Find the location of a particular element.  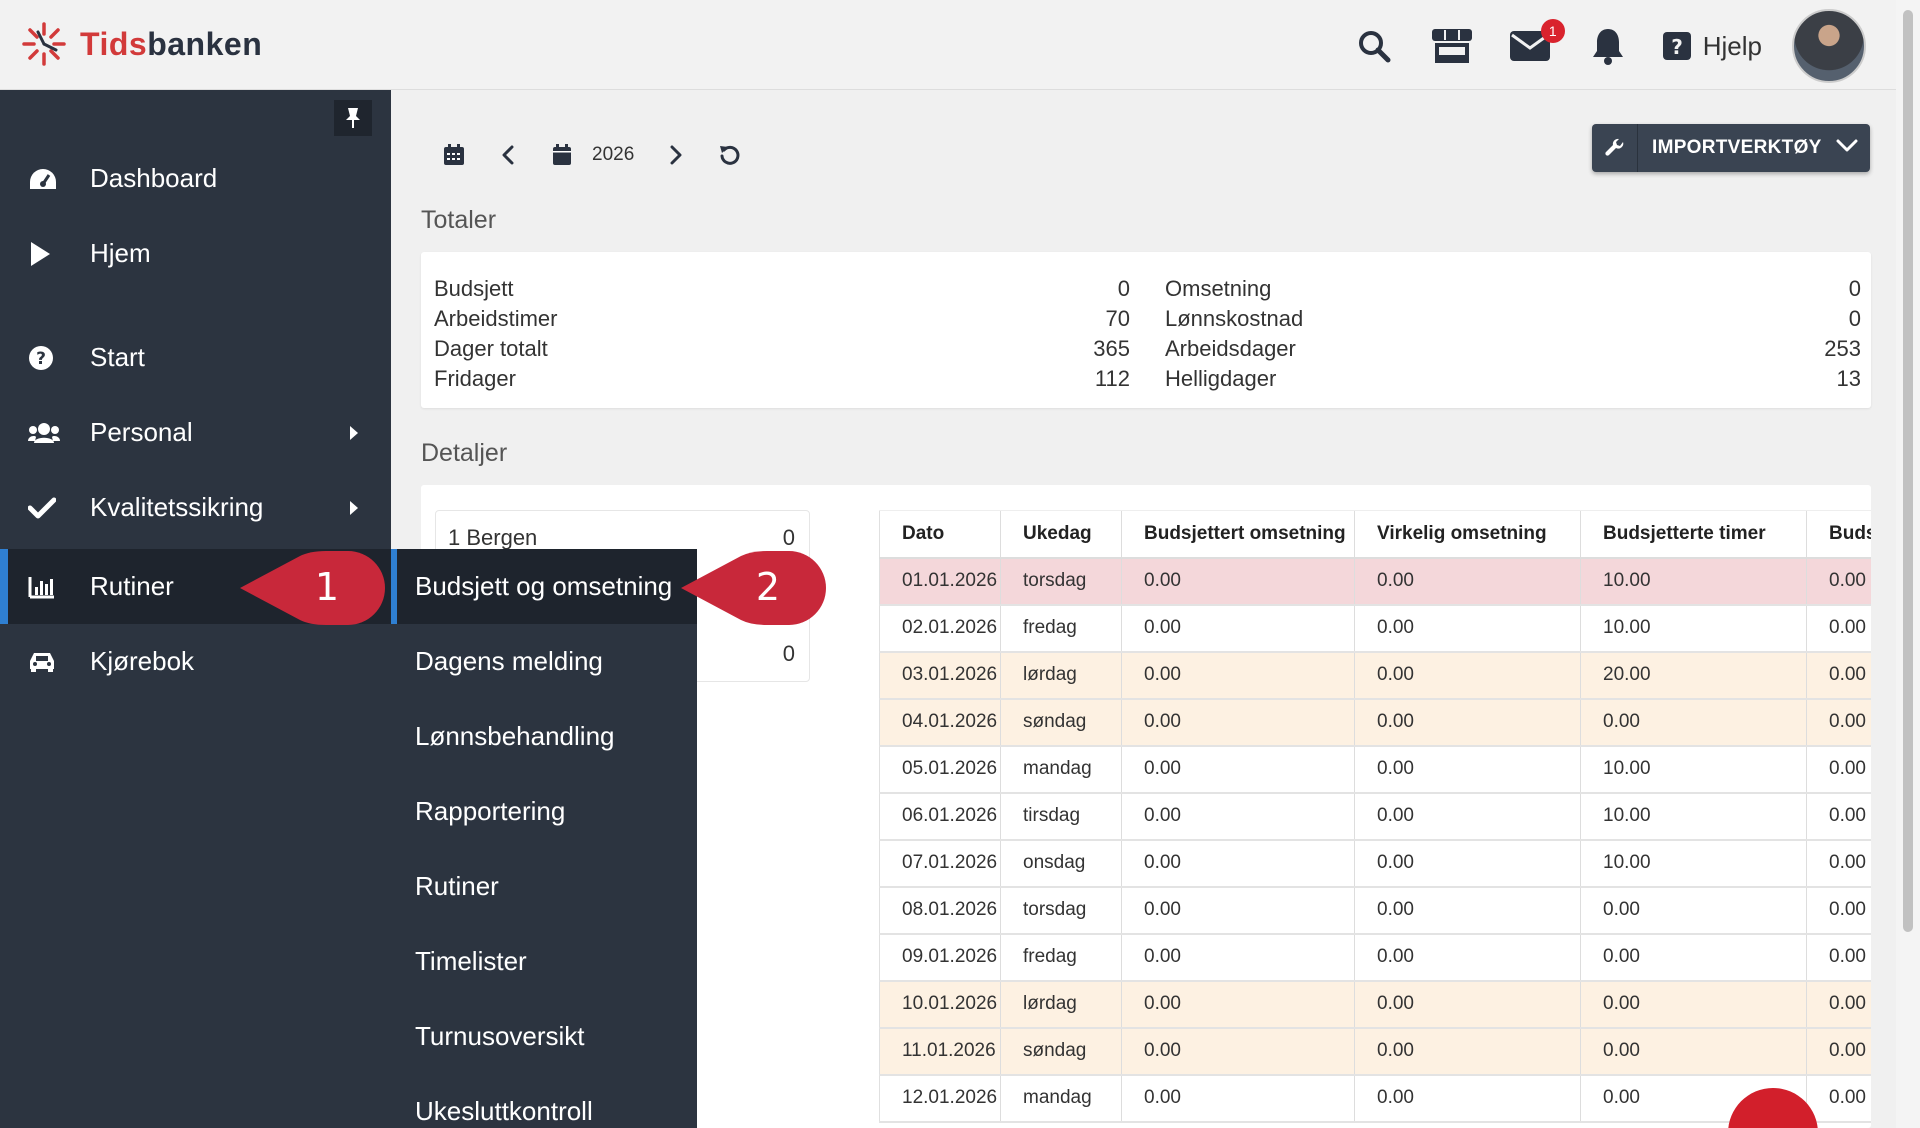

table-row: 04.01.2026 søndag 0.00 0.00 0.00 0.00 is located at coordinates (1375, 722).